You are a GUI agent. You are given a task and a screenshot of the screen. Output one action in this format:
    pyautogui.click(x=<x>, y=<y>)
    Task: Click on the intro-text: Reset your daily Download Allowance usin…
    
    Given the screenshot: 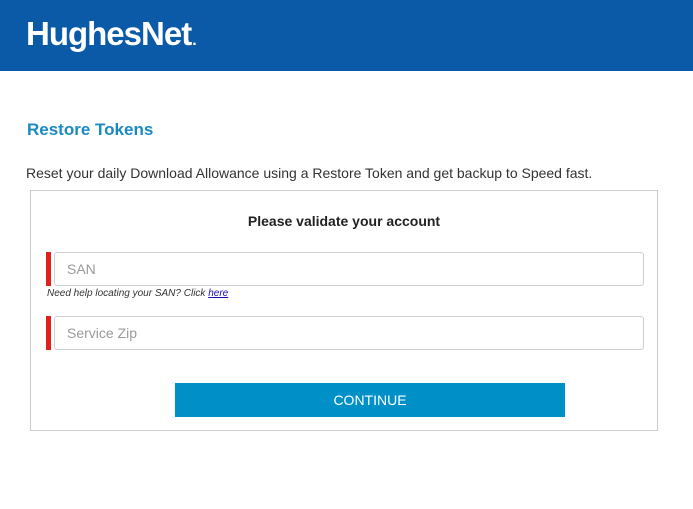 What is the action you would take?
    pyautogui.click(x=309, y=173)
    